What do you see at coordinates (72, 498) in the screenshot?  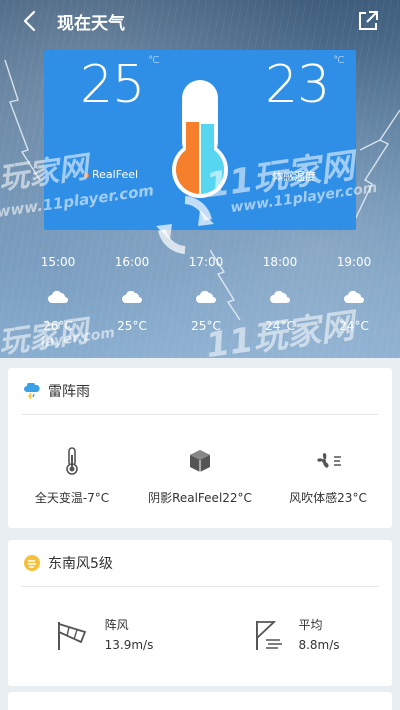 I see `stat-label: 全天变温-7°C` at bounding box center [72, 498].